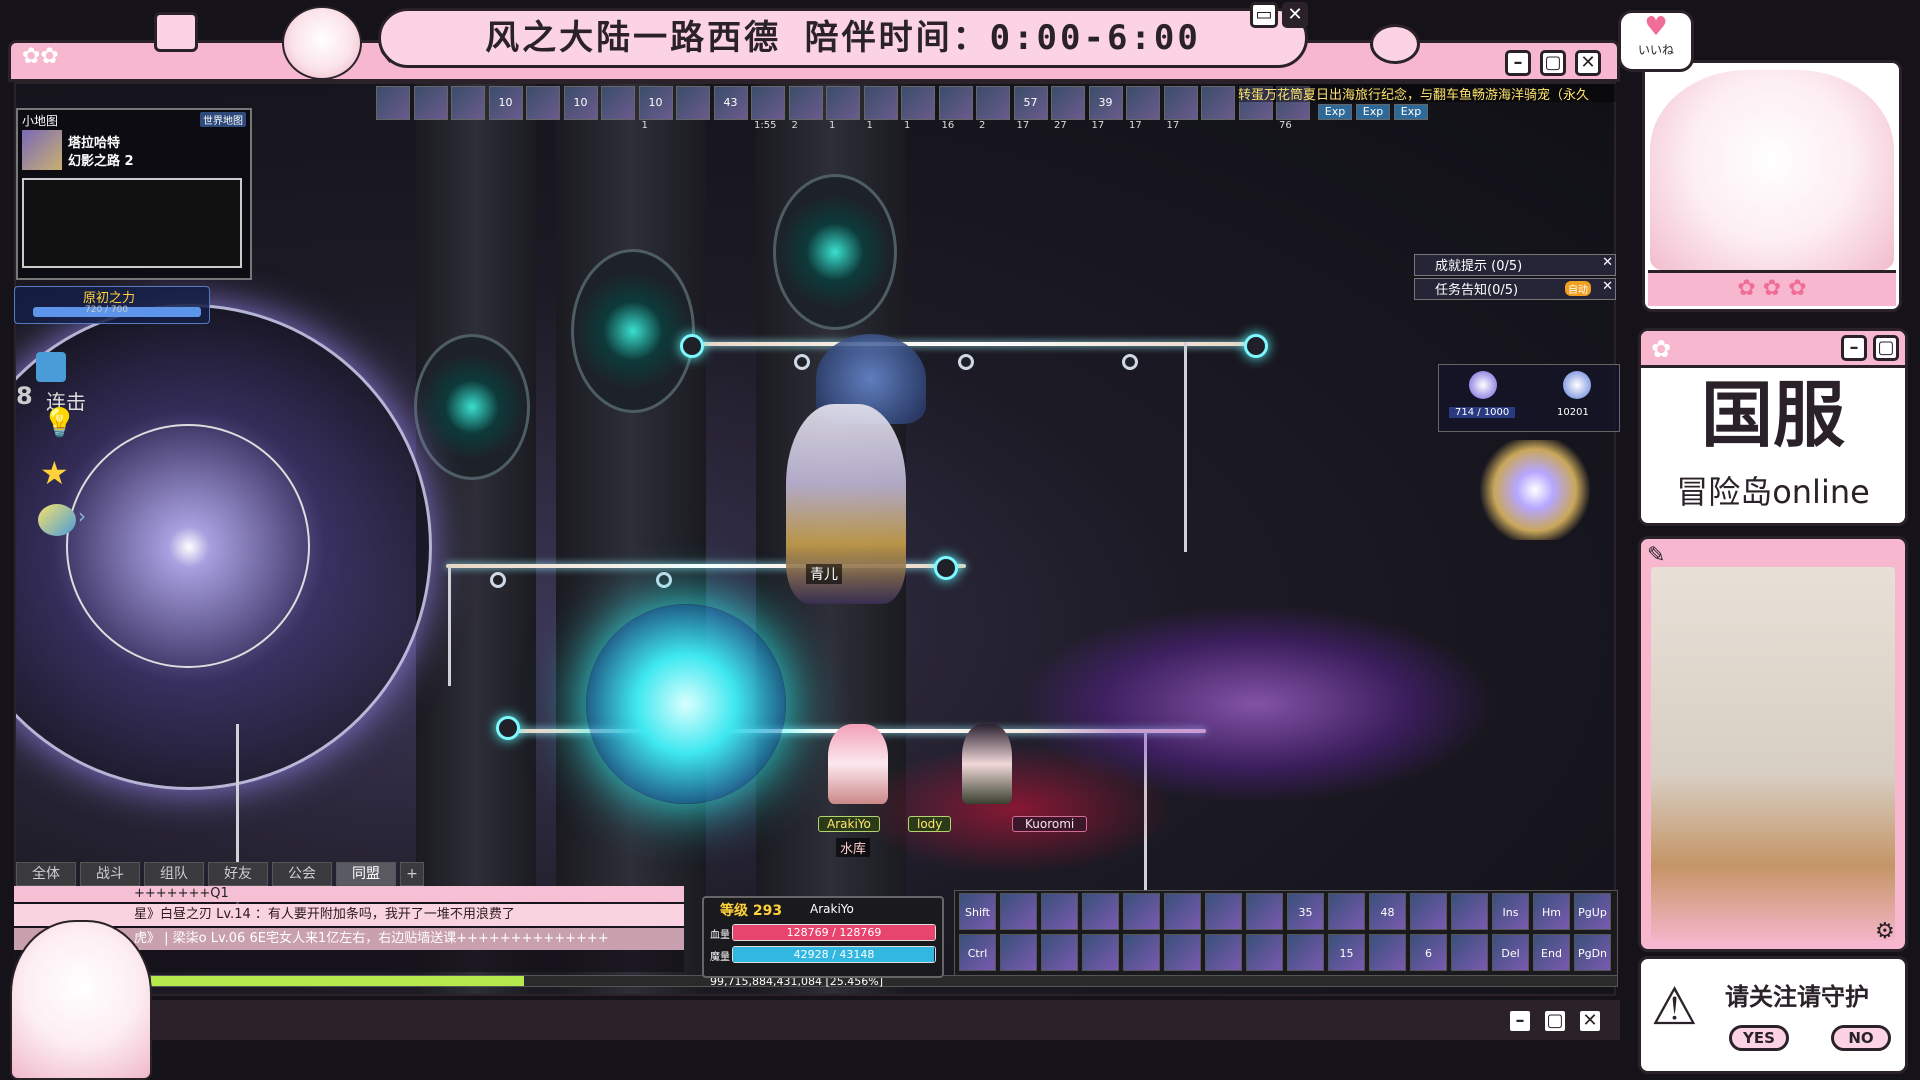 The image size is (1920, 1080). Describe the element at coordinates (846, 504) in the screenshot. I see `boss-character-sprite` at that location.